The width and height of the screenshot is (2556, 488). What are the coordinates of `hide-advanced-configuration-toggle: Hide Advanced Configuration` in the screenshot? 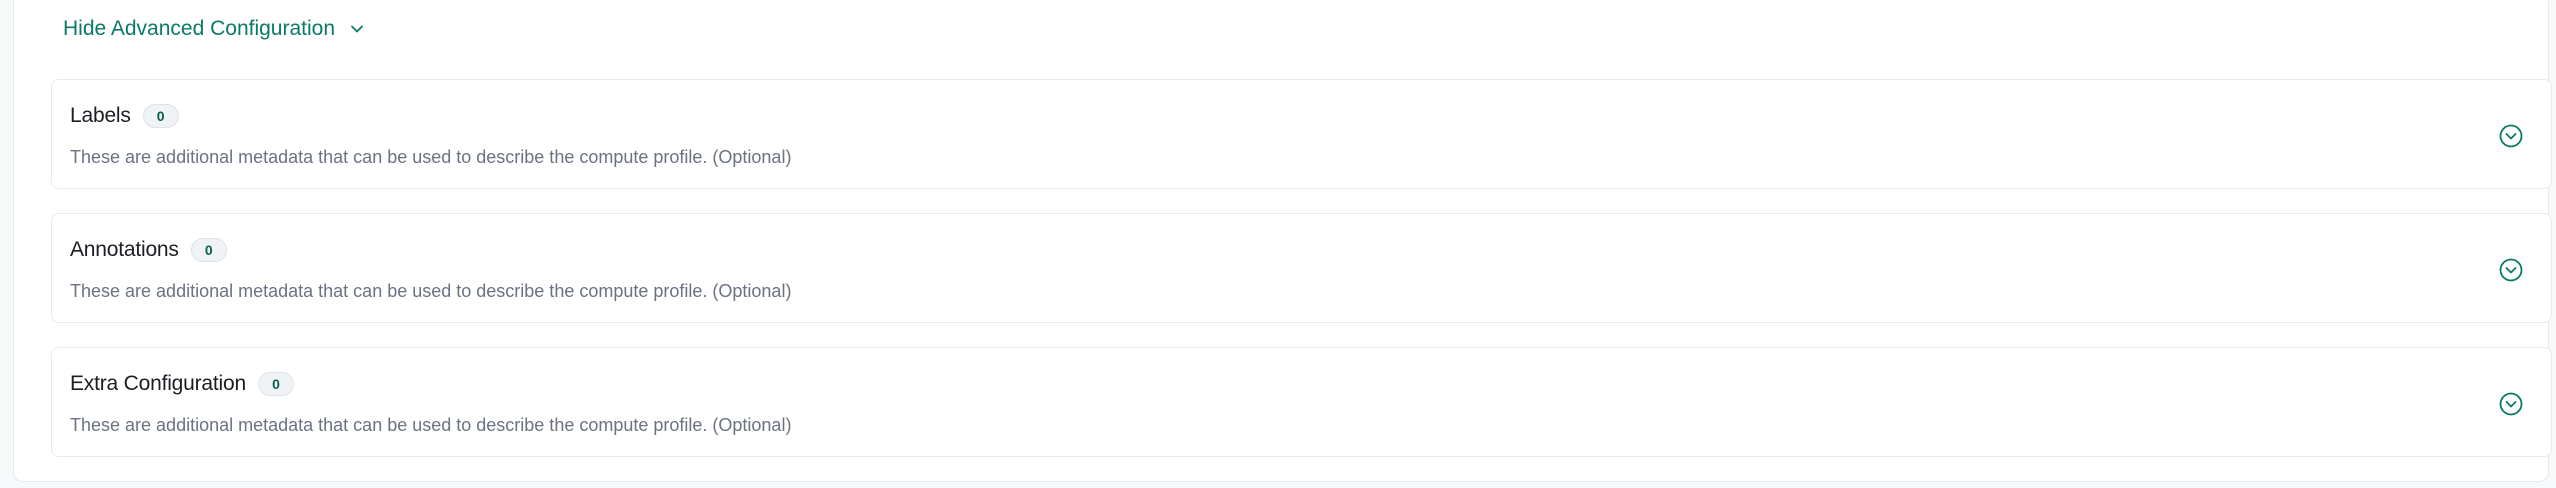 It's located at (214, 29).